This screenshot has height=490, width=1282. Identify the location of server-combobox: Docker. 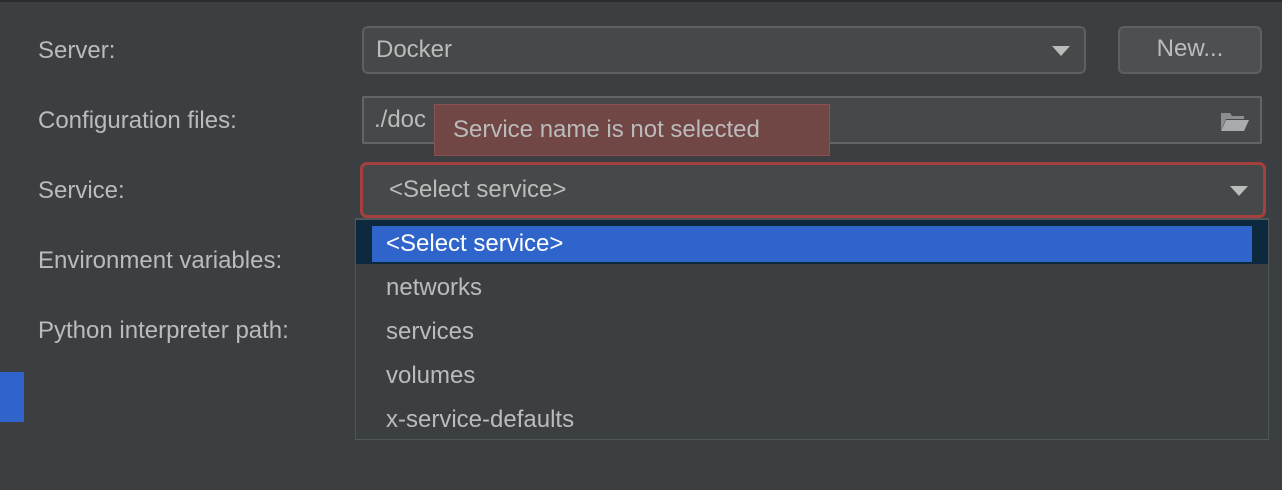
(724, 50).